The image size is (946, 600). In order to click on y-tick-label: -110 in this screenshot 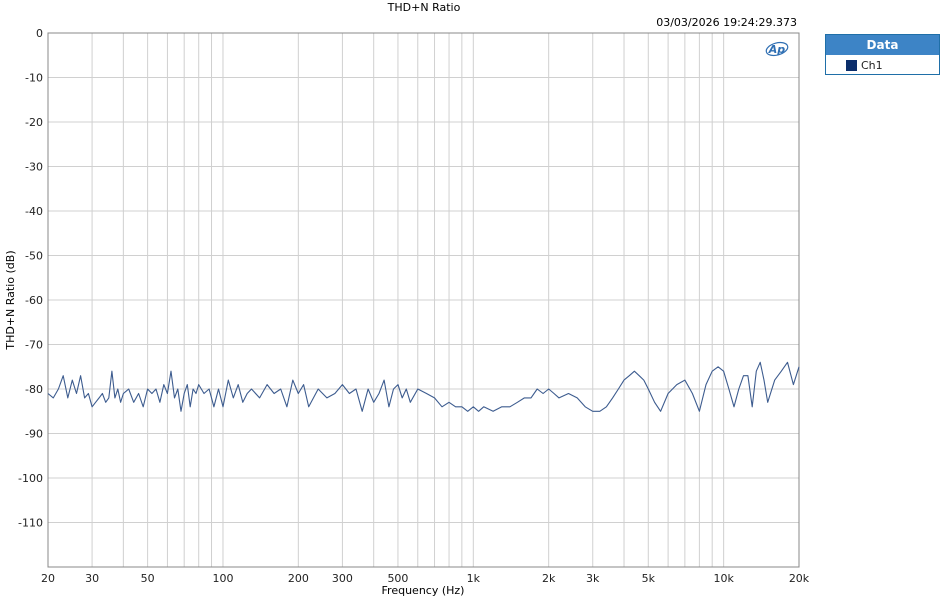, I will do `click(30, 523)`.